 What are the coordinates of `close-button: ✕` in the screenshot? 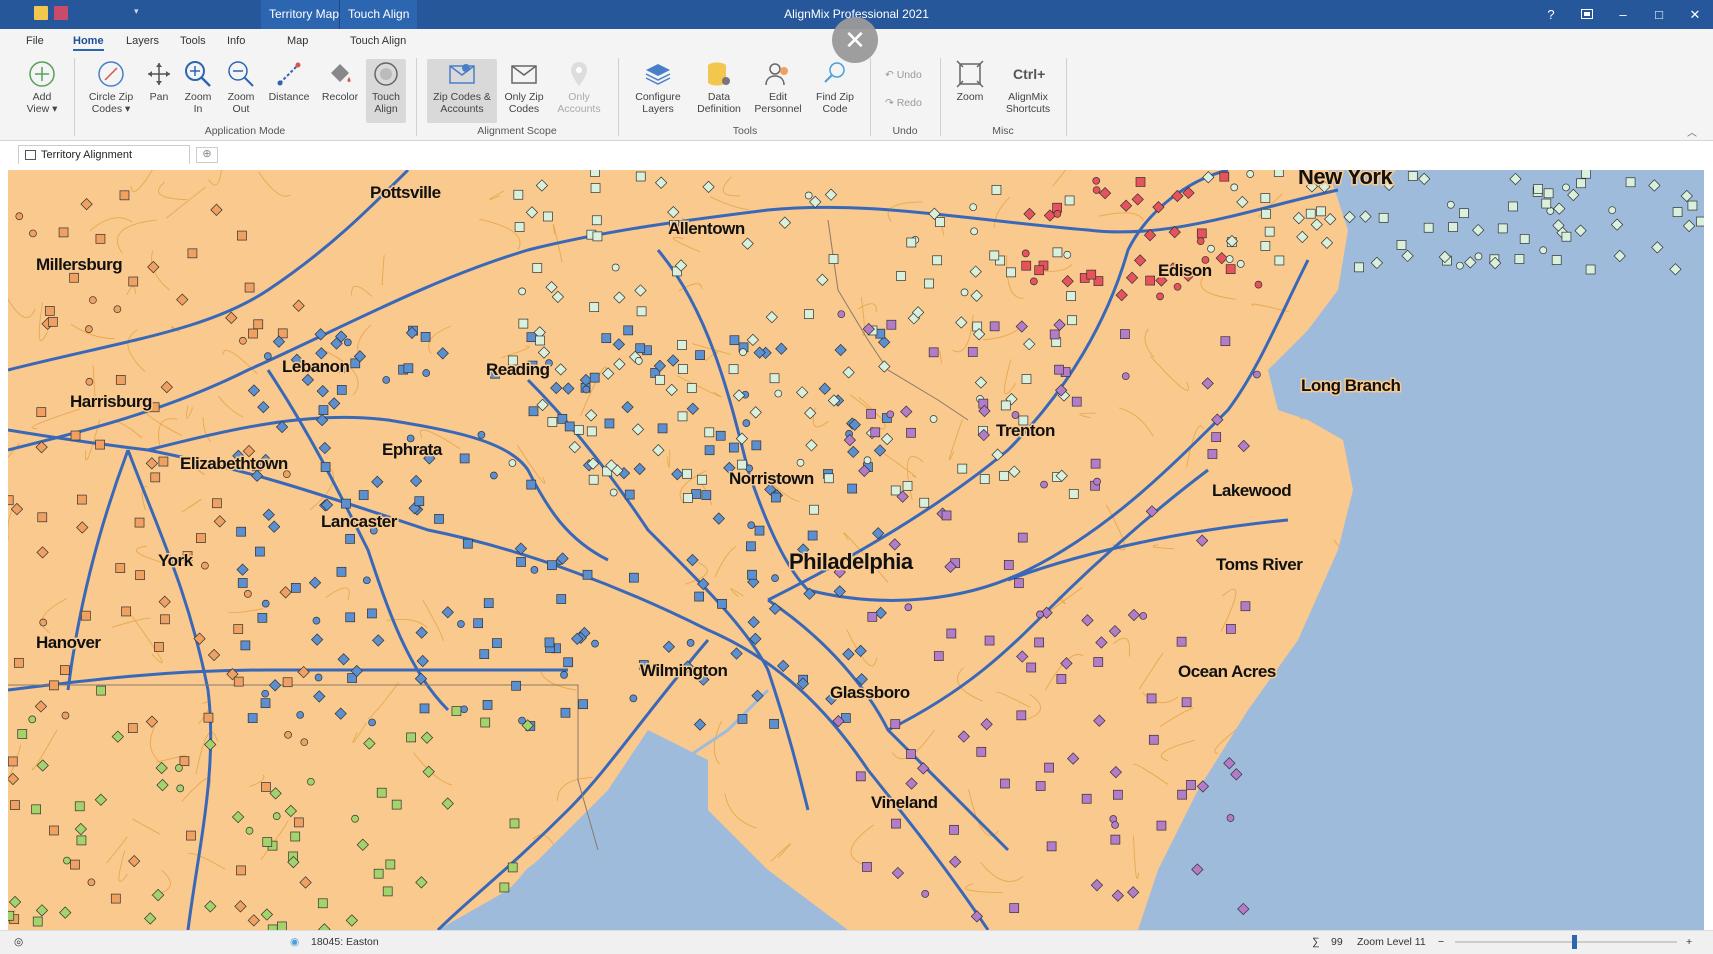 It's located at (1695, 14).